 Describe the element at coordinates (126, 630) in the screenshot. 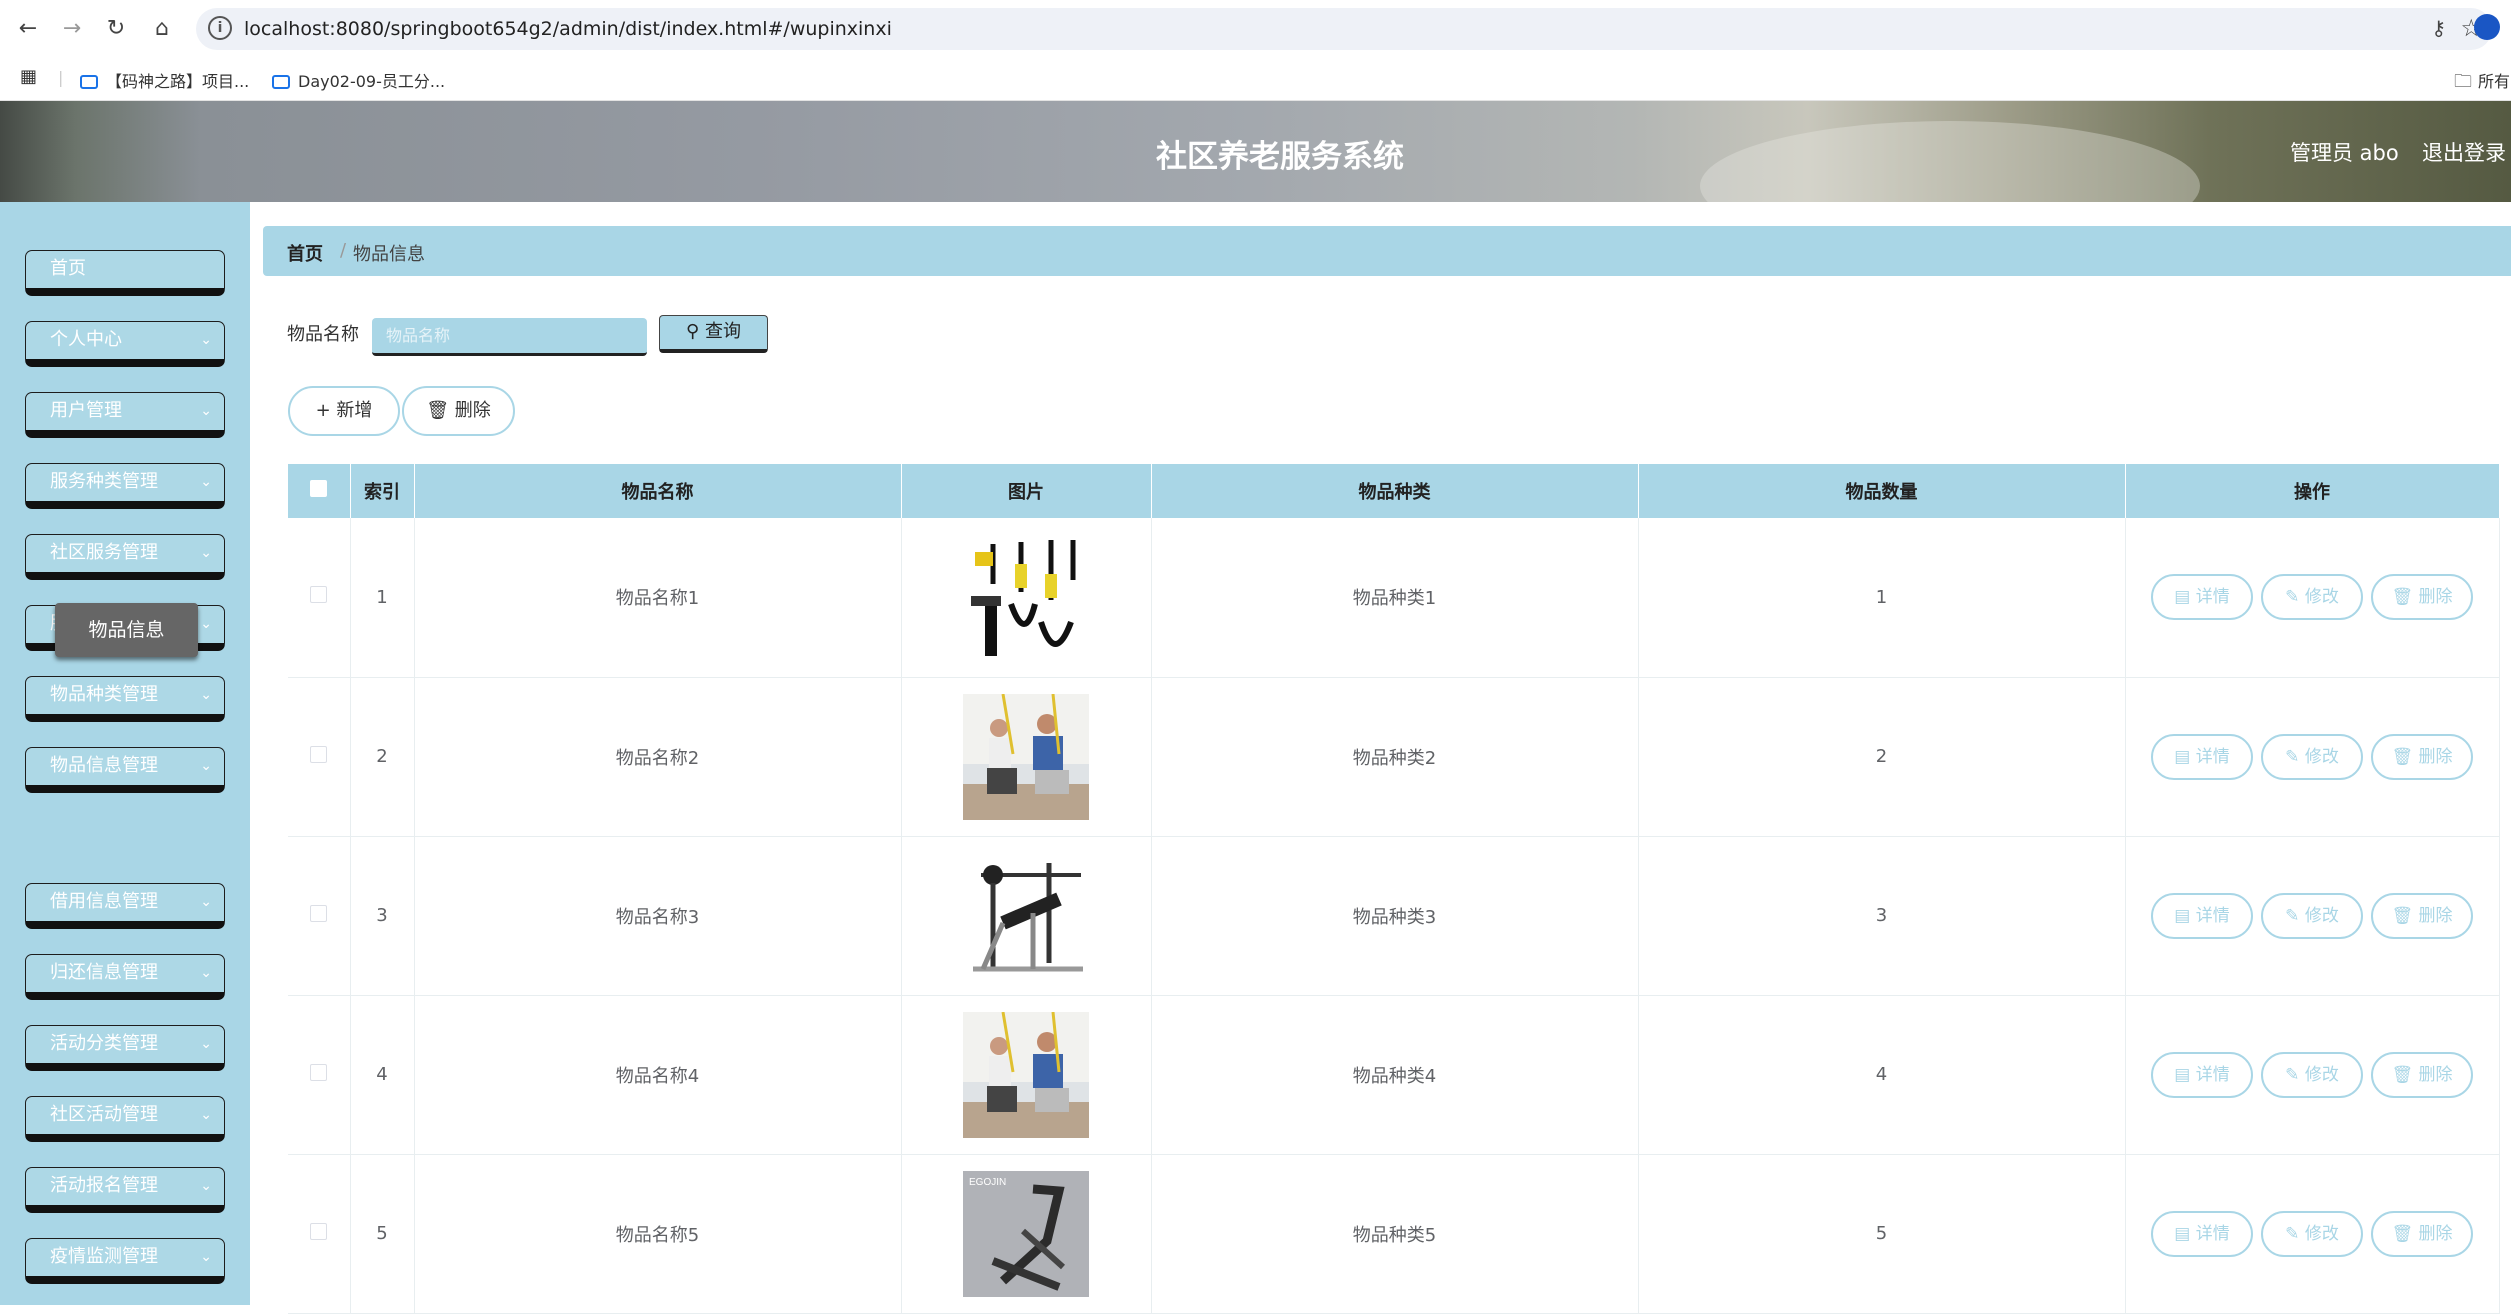

I see `sidebar-subitem-goods-info: 物品信息` at that location.